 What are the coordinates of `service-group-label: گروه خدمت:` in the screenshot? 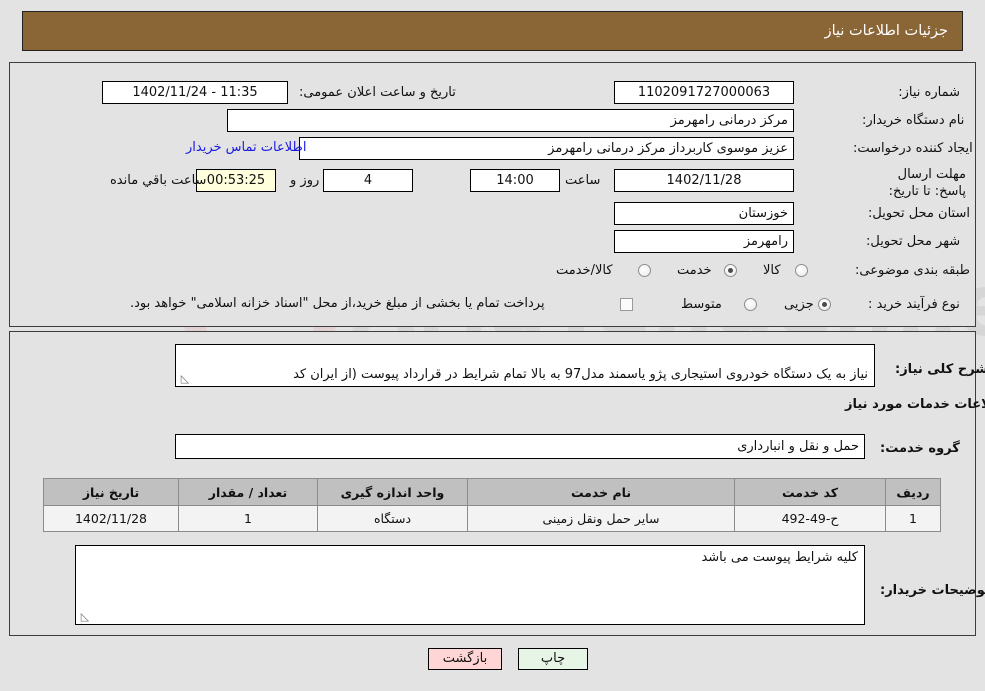 It's located at (920, 448).